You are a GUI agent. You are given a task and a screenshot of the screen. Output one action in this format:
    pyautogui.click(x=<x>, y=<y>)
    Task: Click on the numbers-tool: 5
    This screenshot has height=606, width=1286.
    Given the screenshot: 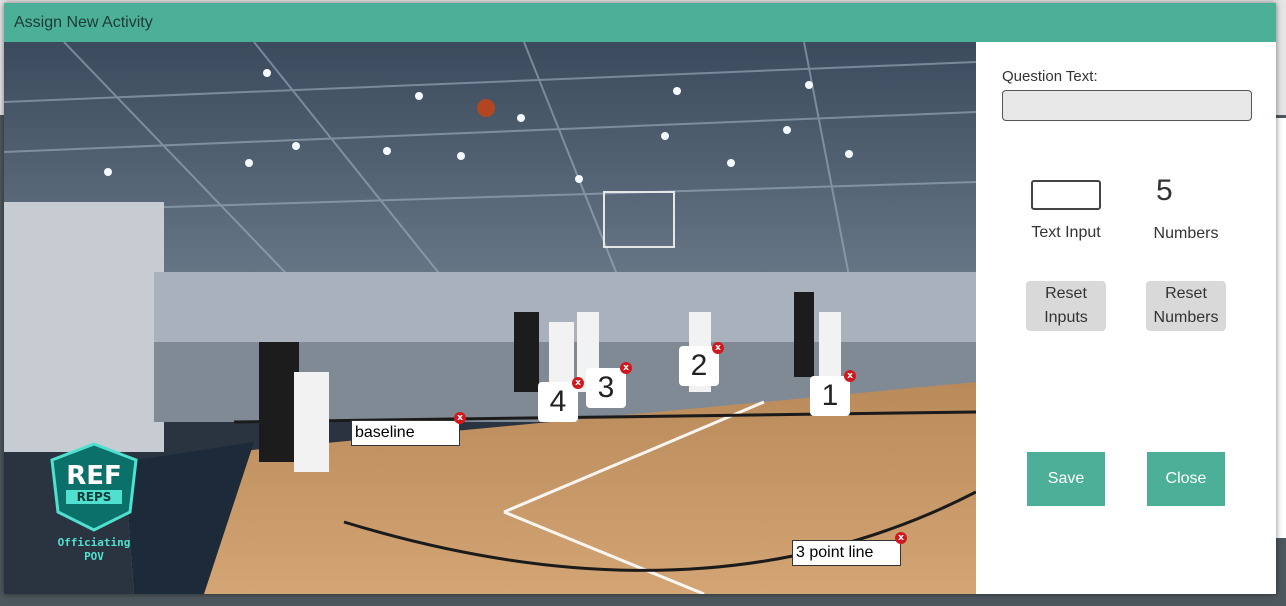 What is the action you would take?
    pyautogui.click(x=1164, y=191)
    